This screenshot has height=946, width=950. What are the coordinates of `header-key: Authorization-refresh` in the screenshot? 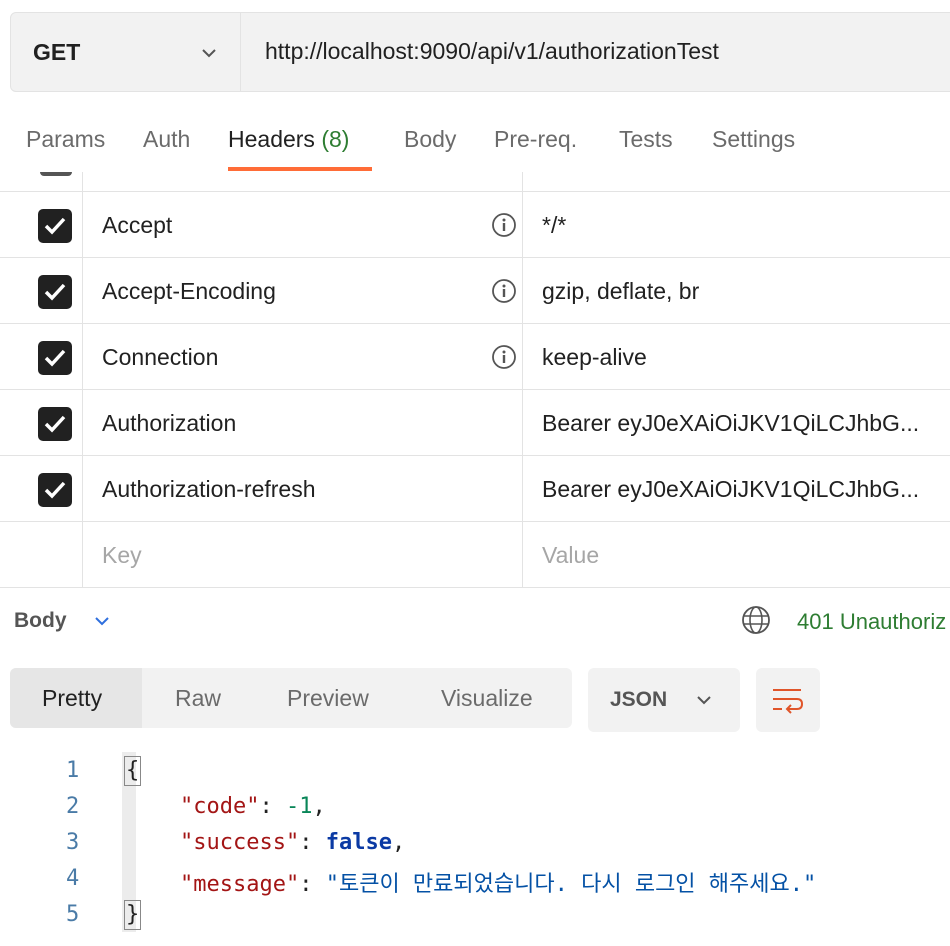 It's located at (209, 489).